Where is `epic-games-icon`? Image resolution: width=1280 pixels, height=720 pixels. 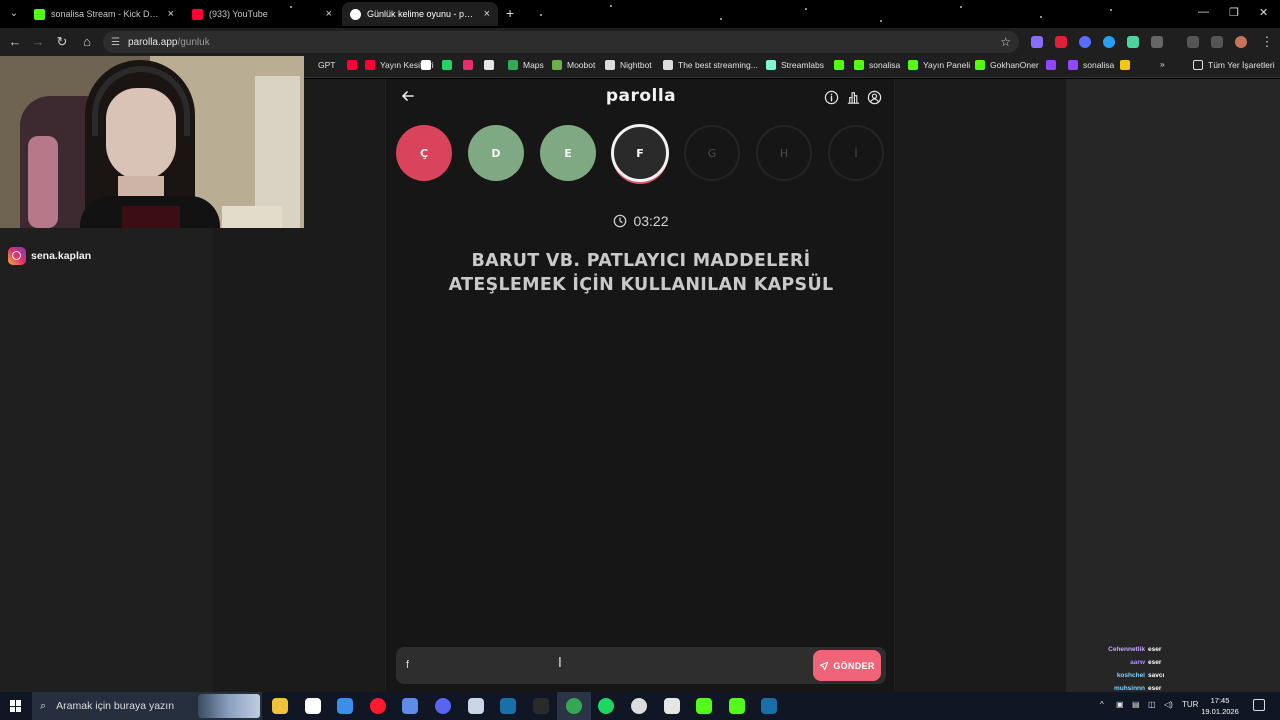 epic-games-icon is located at coordinates (541, 706).